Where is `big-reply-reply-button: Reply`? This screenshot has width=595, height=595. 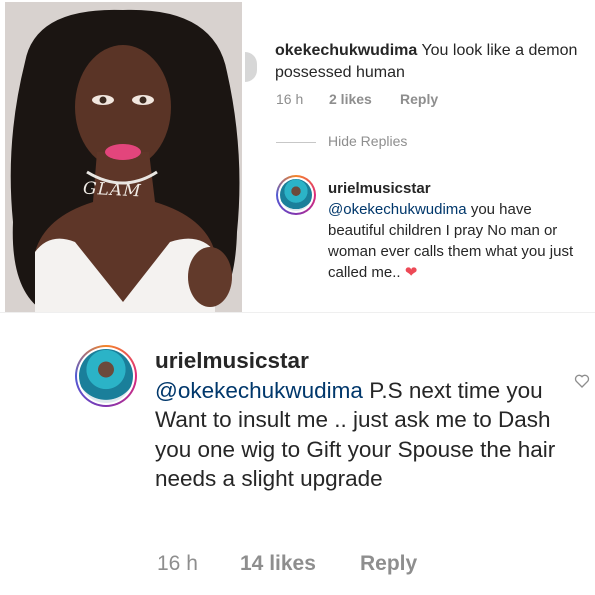 big-reply-reply-button: Reply is located at coordinates (388, 564).